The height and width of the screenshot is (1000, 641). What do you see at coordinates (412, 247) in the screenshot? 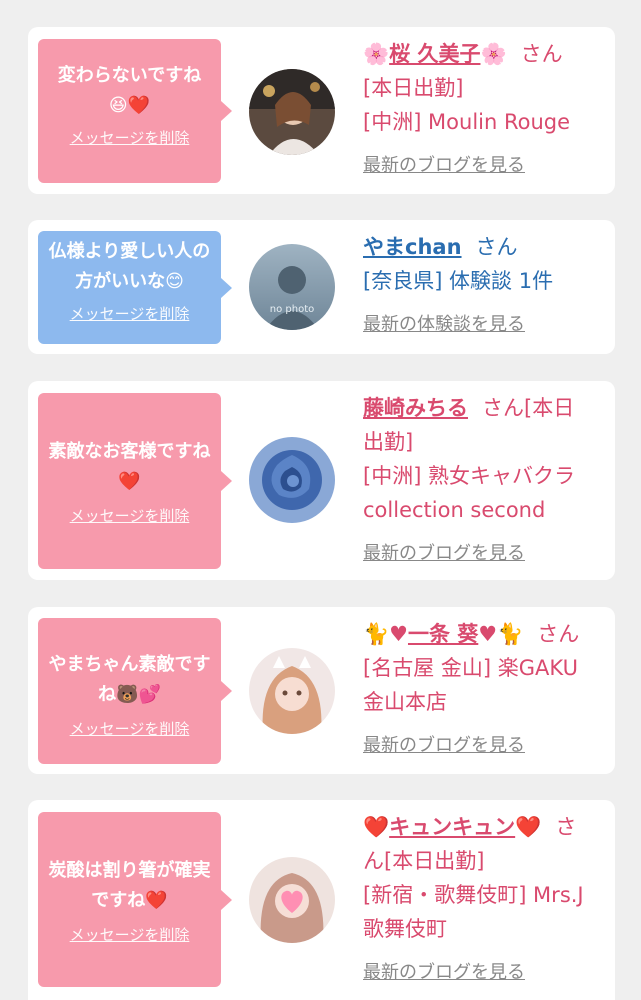
I see `profile-name-link: やまchan` at bounding box center [412, 247].